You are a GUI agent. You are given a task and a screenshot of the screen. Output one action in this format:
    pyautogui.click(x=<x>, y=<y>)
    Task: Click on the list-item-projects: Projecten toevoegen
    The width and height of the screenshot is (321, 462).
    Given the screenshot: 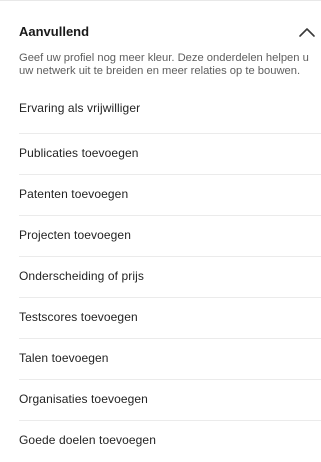 What is the action you would take?
    pyautogui.click(x=160, y=236)
    